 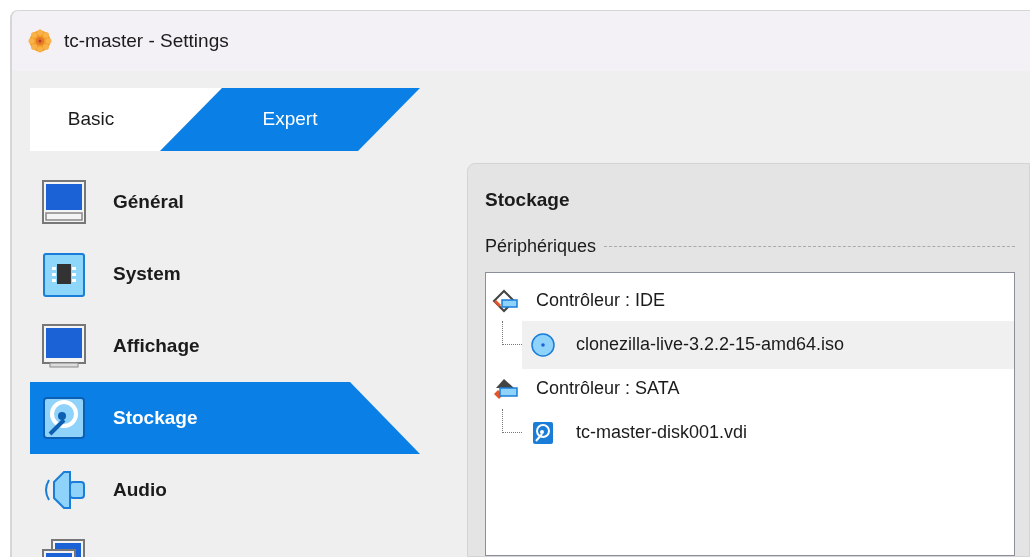 I want to click on sidebar-item: Stockage, so click(x=225, y=418).